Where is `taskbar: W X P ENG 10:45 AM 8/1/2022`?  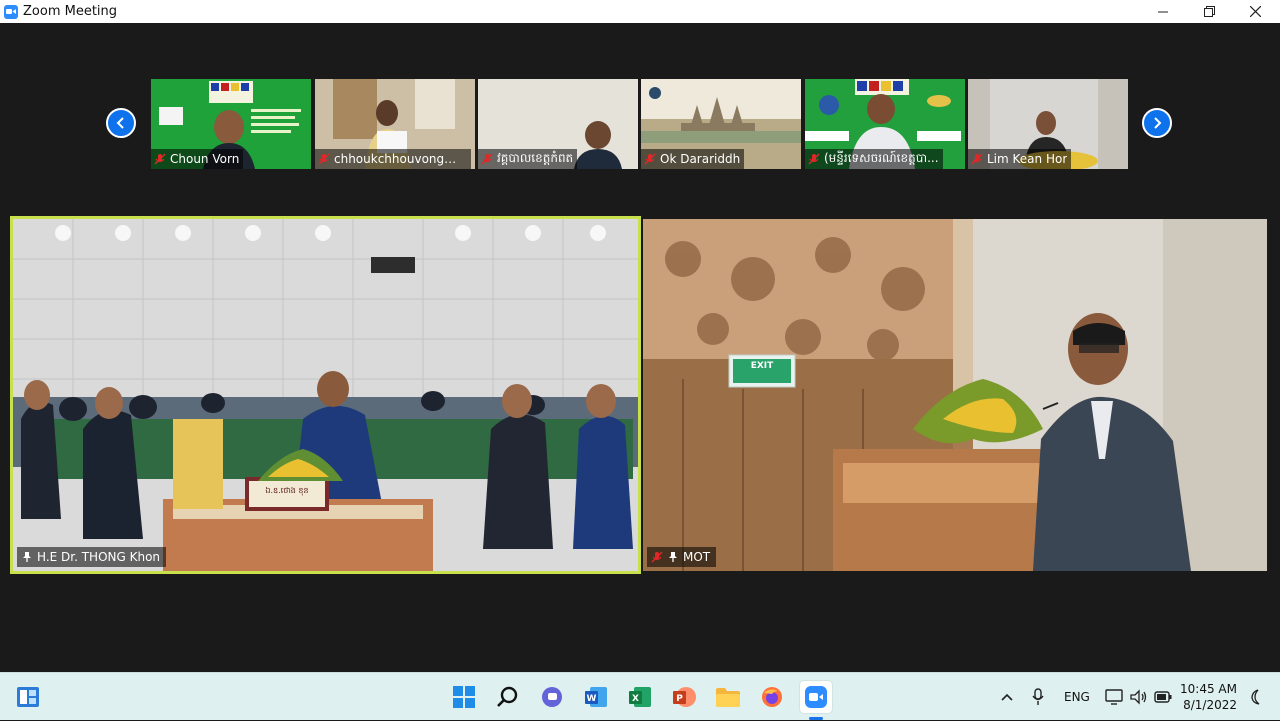 taskbar: W X P ENG 10:45 AM 8/1/2022 is located at coordinates (640, 696).